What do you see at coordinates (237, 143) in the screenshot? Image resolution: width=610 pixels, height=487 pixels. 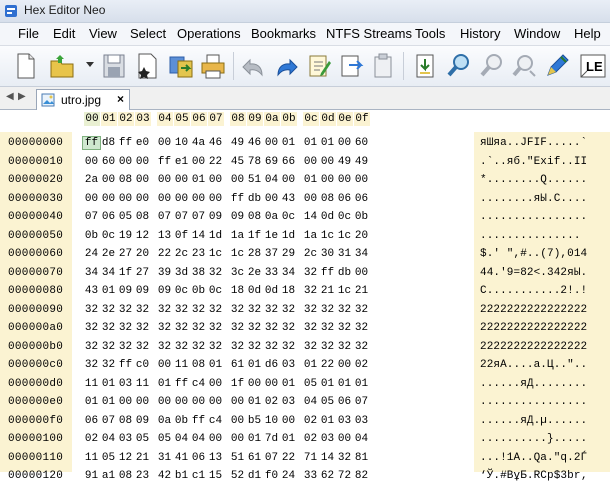 I see `hex-byte: 49` at bounding box center [237, 143].